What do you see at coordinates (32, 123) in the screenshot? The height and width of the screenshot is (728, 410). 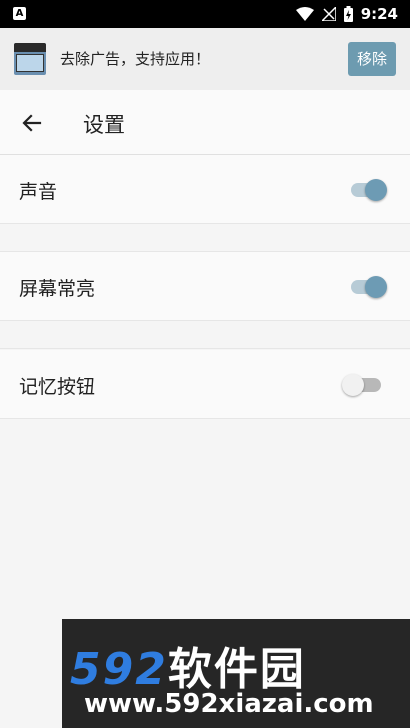 I see `back-arrow-icon` at bounding box center [32, 123].